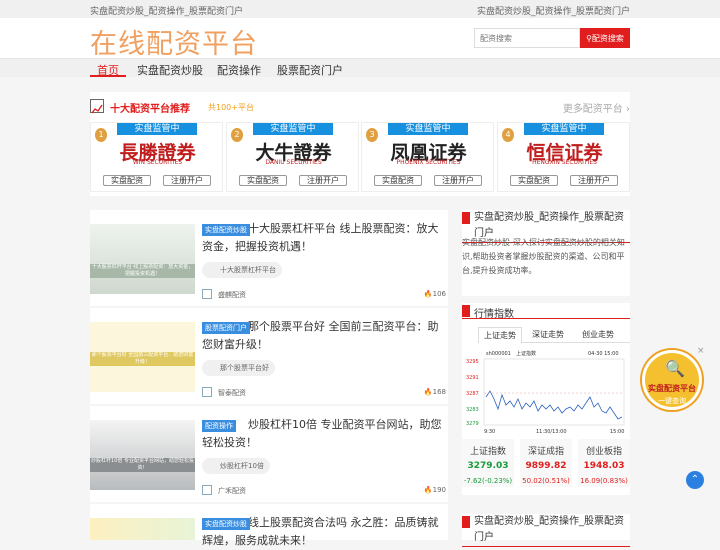 The width and height of the screenshot is (720, 550). I want to click on nav-item-portal: 股票配资门户, so click(310, 70).